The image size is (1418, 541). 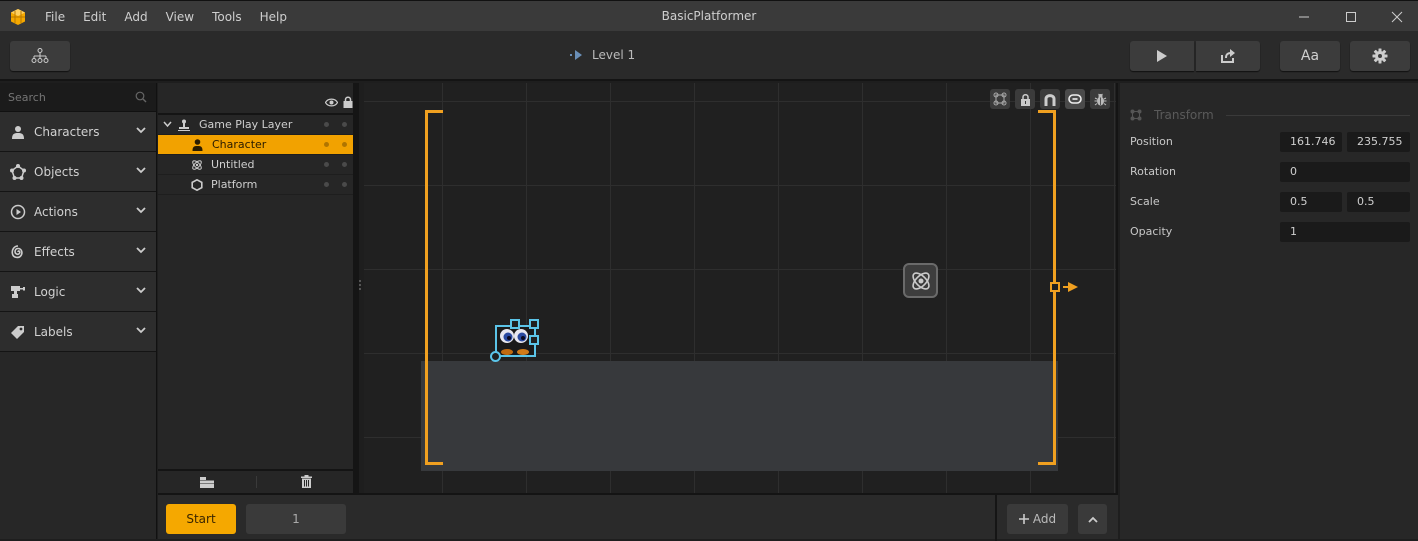 I want to click on category-label: Actions, so click(x=56, y=211).